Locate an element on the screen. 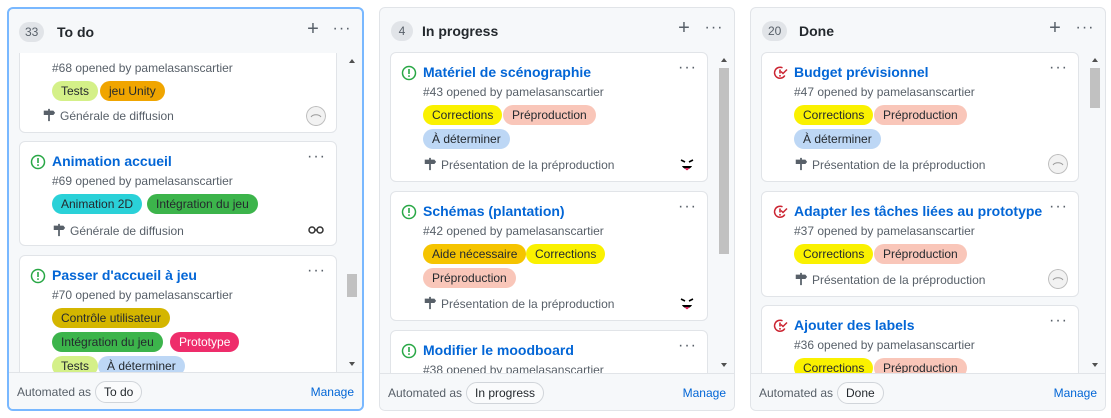 The width and height of the screenshot is (1111, 418). label-text: Contrôle utilisateur is located at coordinates (111, 318).